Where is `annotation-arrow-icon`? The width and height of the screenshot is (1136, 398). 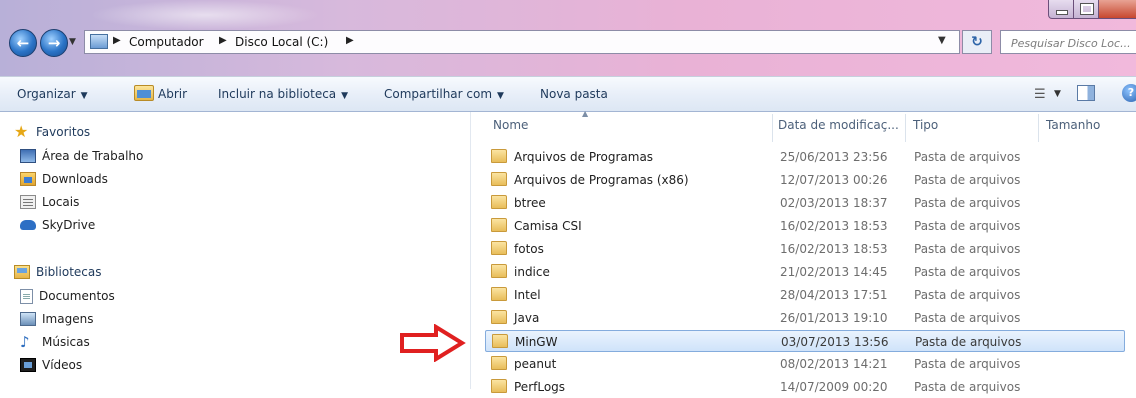
annotation-arrow-icon is located at coordinates (433, 343).